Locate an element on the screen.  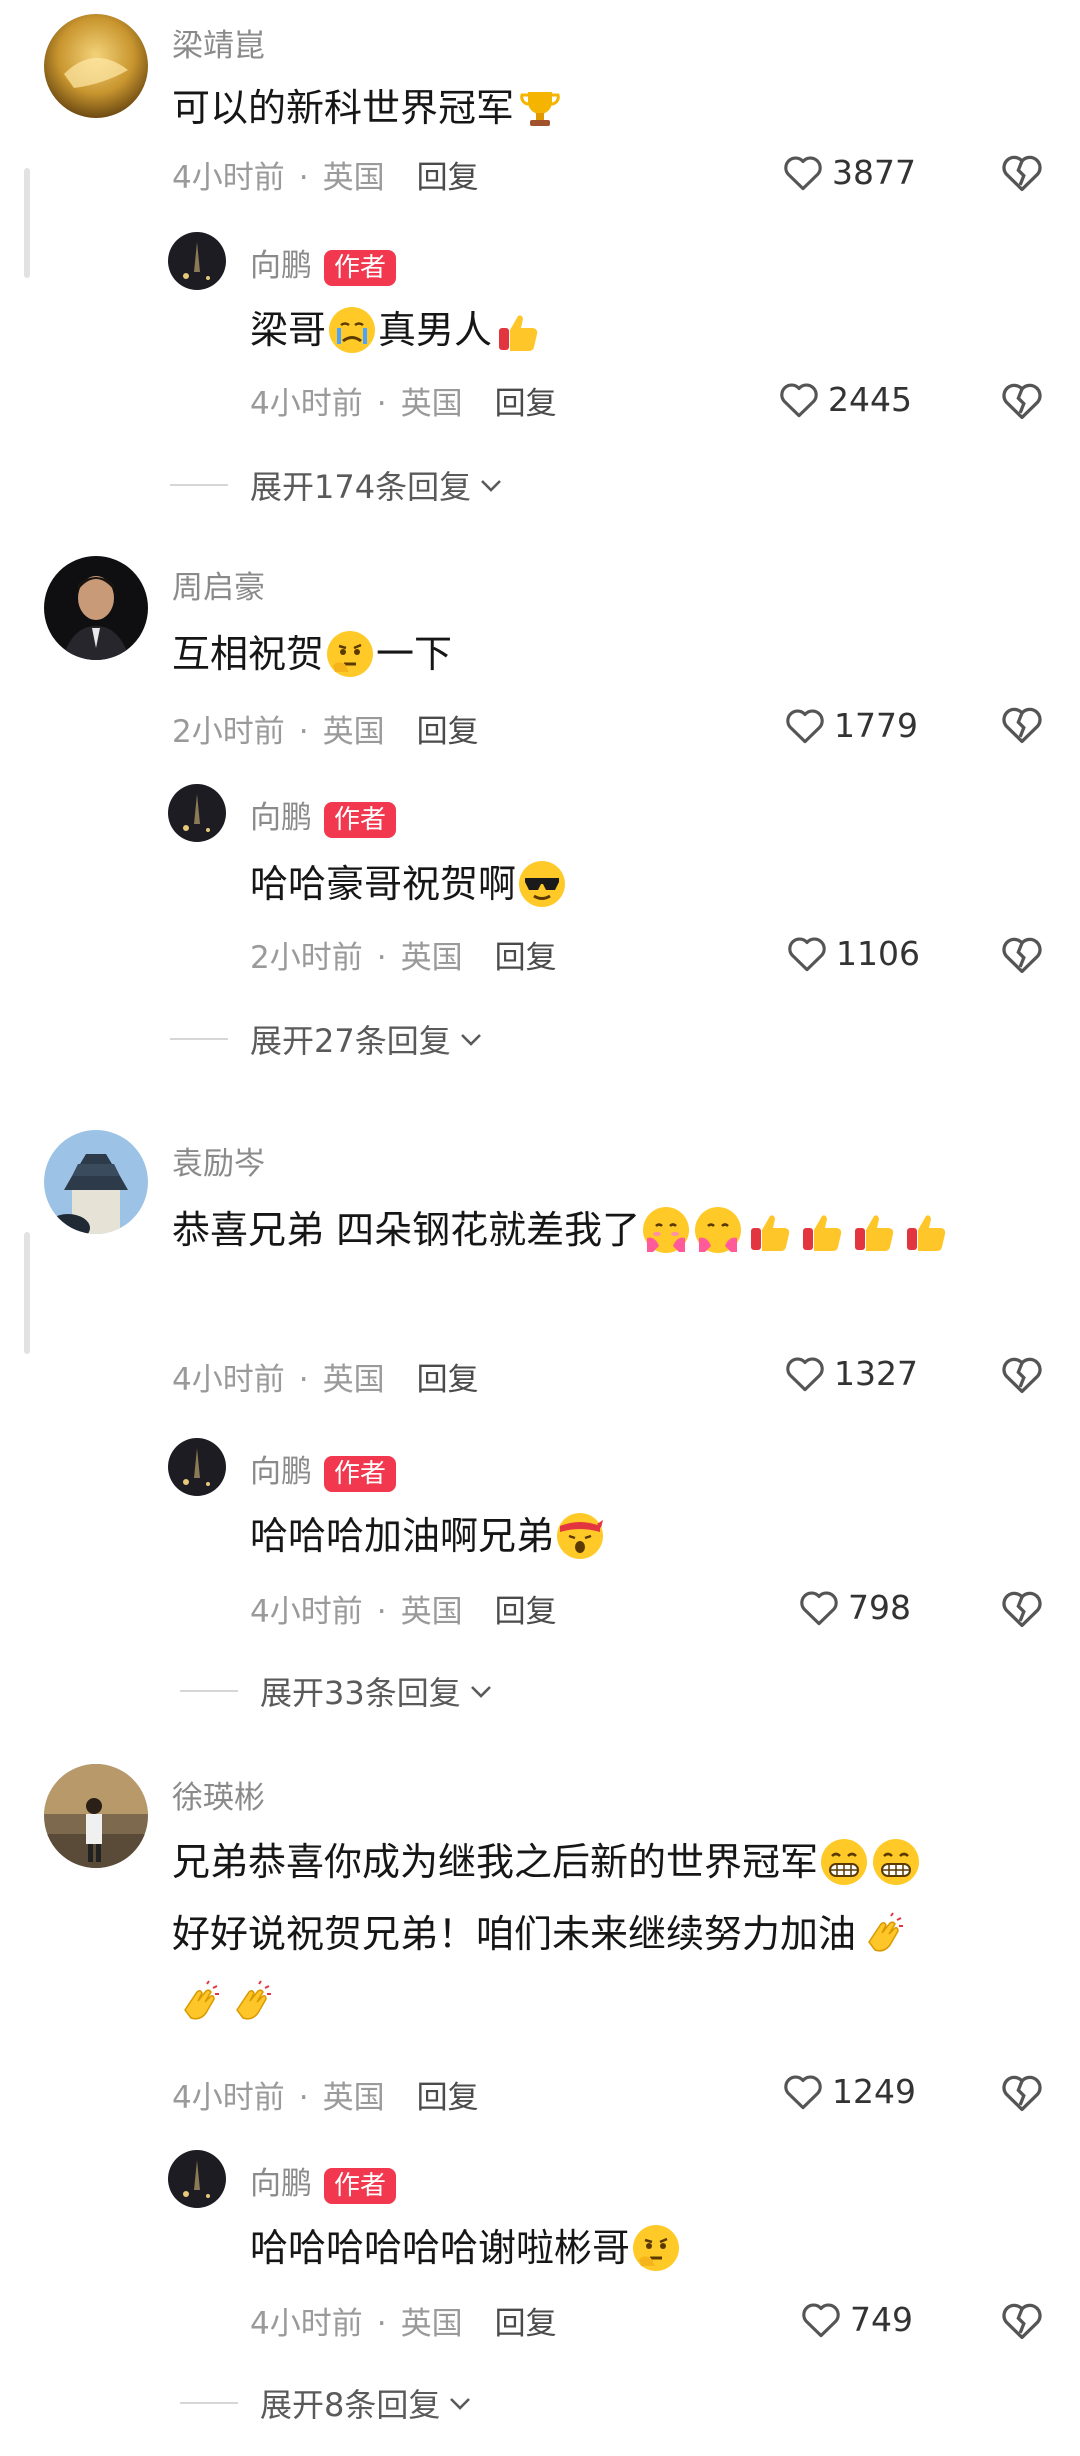
expand-replies-button: 展开174条回复 is located at coordinates (337, 485).